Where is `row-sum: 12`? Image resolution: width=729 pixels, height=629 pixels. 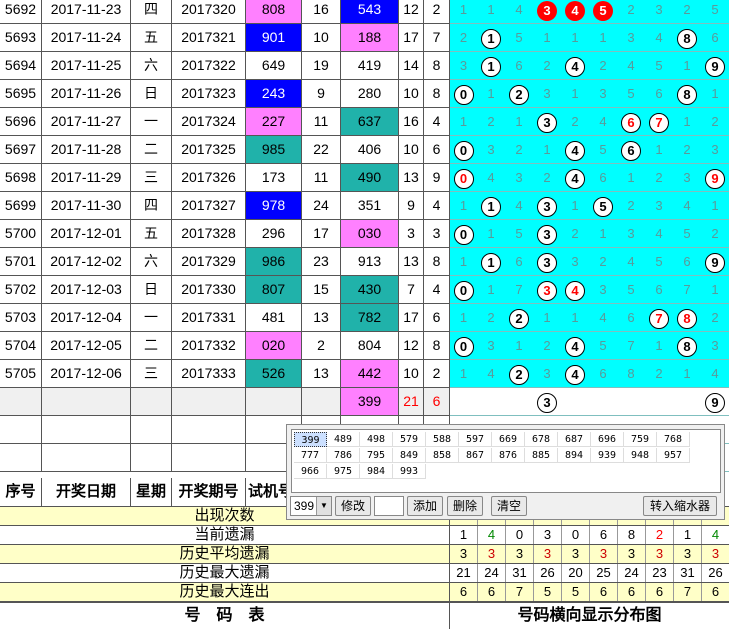 row-sum: 12 is located at coordinates (411, 12).